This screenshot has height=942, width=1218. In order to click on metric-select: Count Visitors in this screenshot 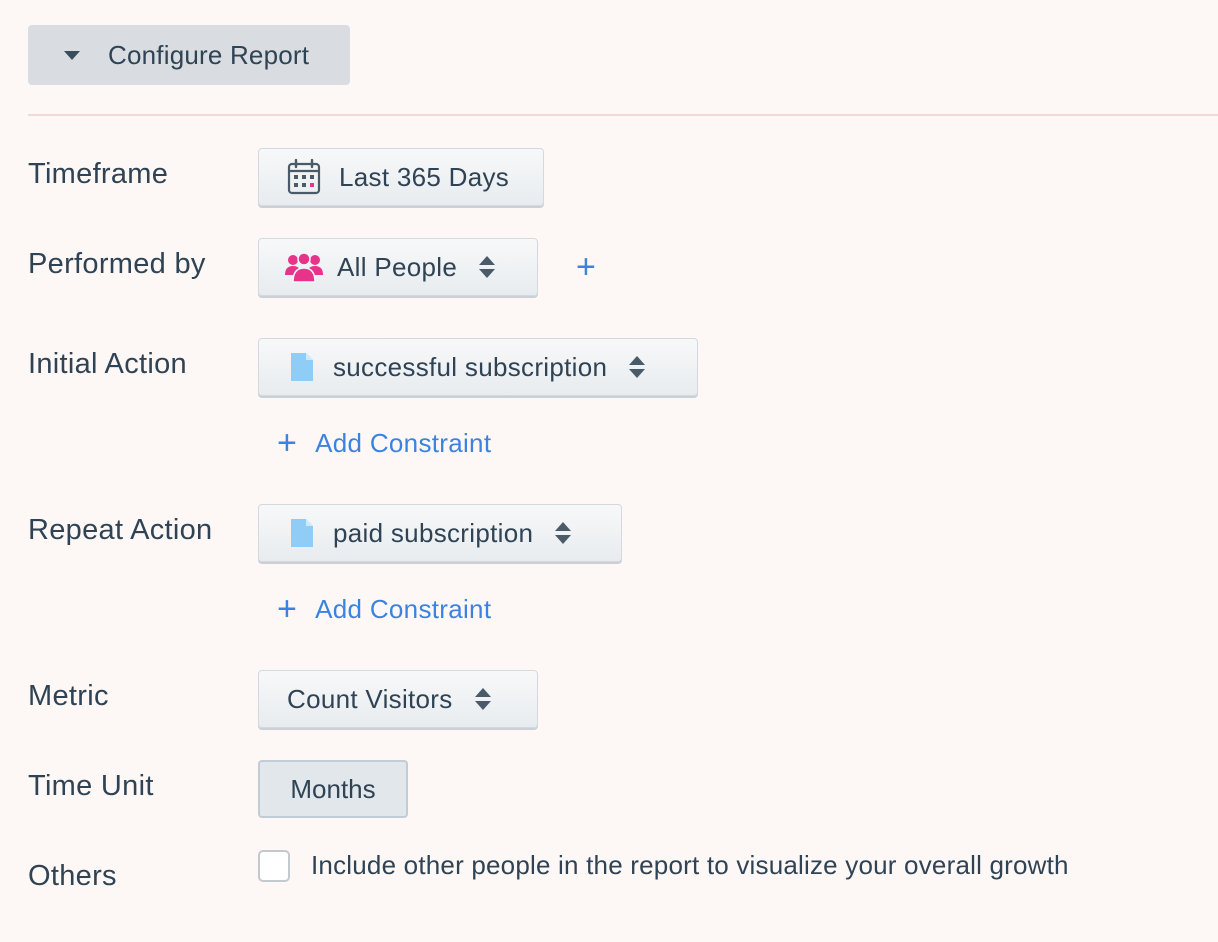, I will do `click(398, 699)`.